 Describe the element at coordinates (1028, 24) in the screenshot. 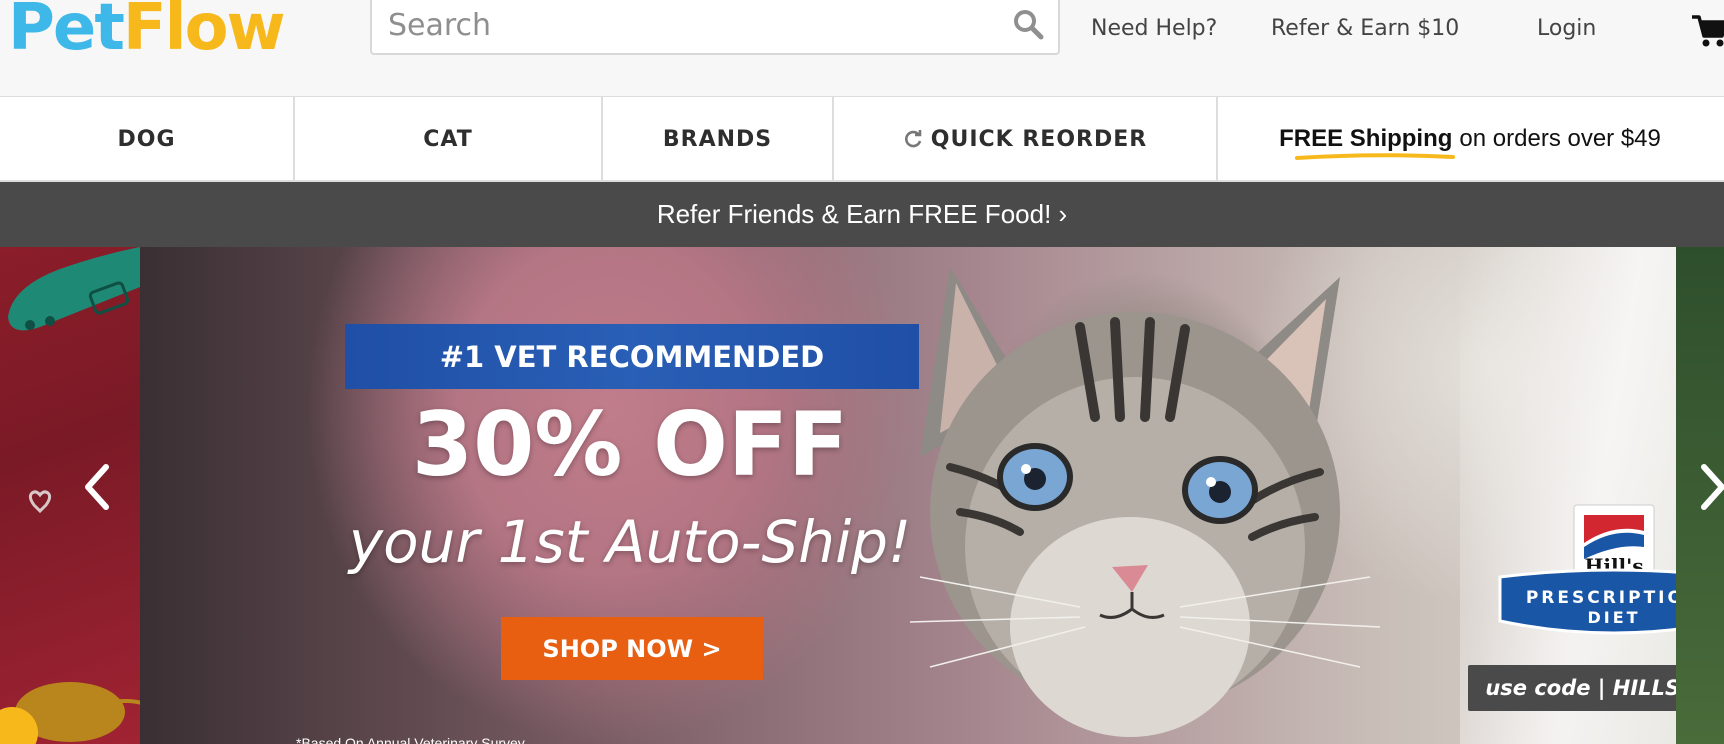

I see `search-icon` at that location.